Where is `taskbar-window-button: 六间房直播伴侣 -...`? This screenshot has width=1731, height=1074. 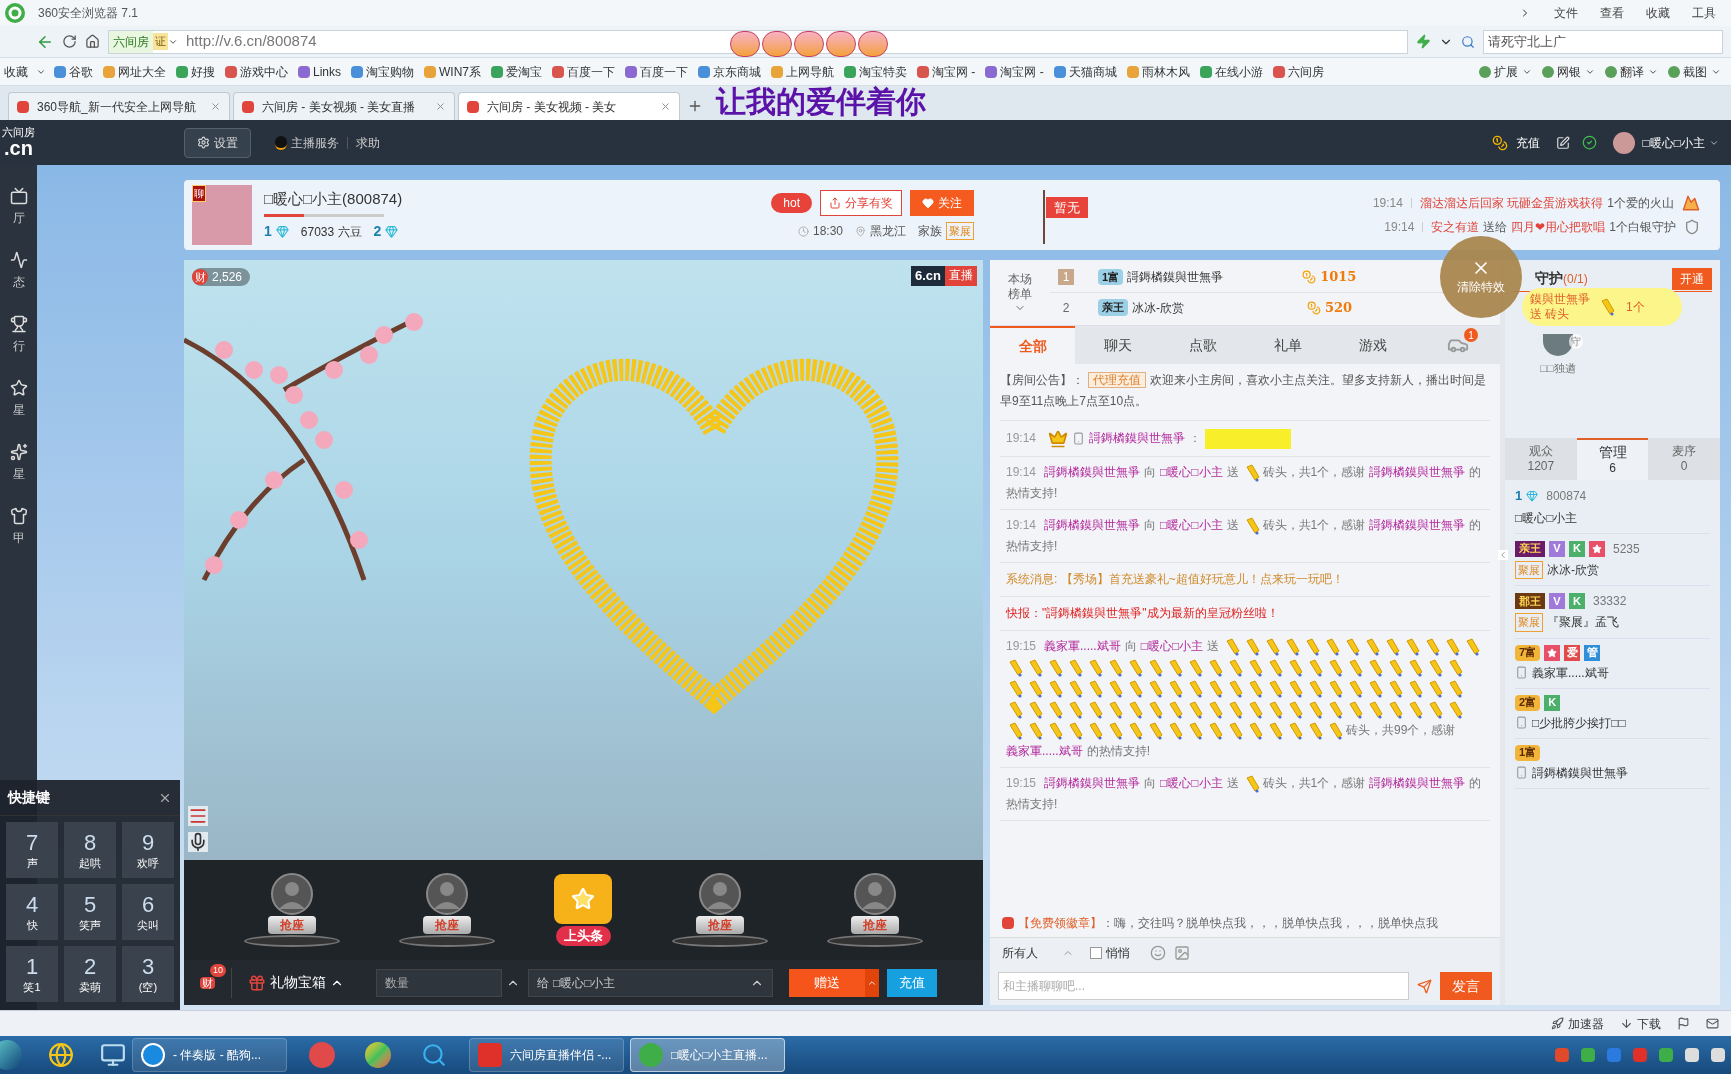 taskbar-window-button: 六间房直播伴侣 -... is located at coordinates (546, 1055).